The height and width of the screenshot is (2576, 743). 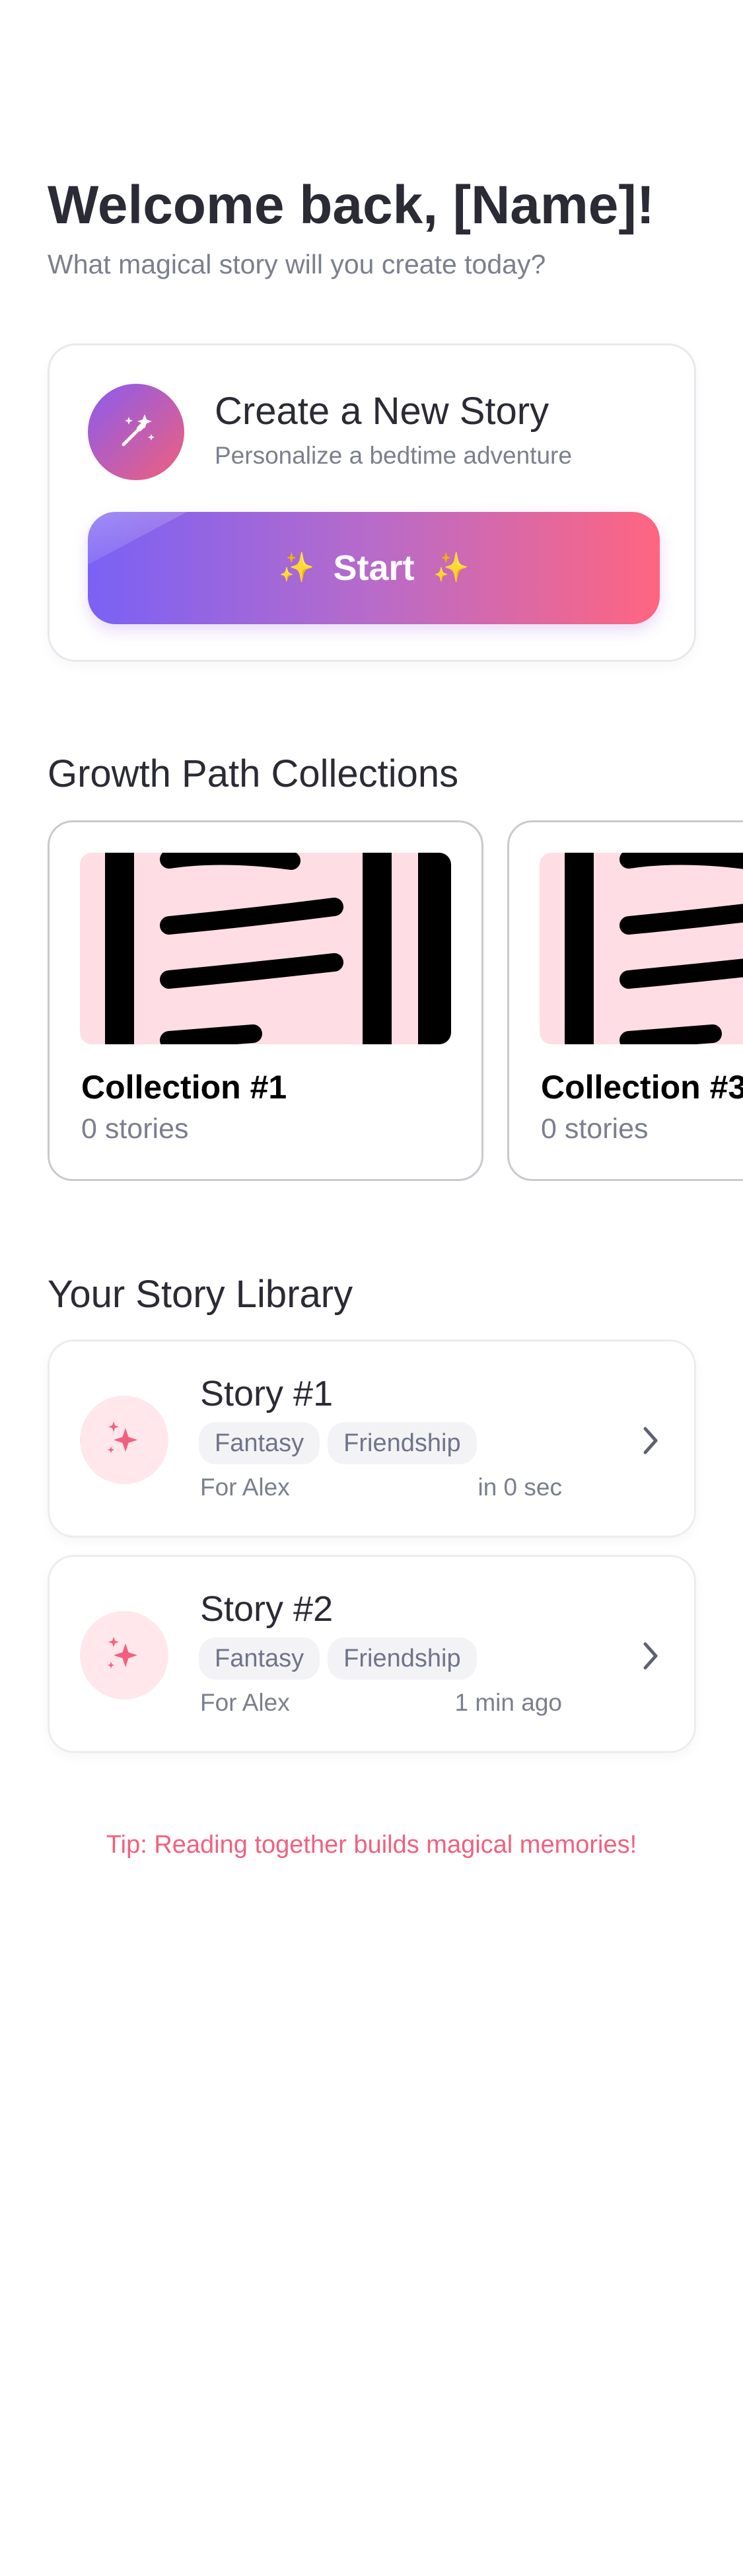 What do you see at coordinates (642, 1087) in the screenshot?
I see `collection-name: Collection #3` at bounding box center [642, 1087].